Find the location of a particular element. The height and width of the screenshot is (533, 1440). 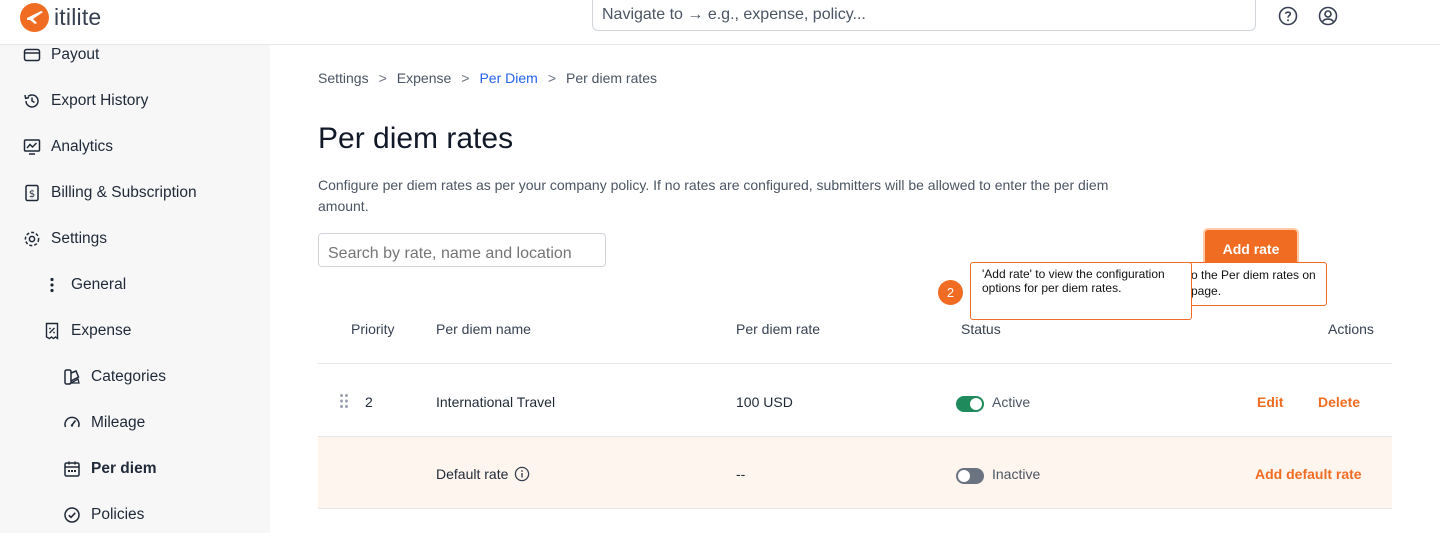

edit-button: Edit is located at coordinates (1270, 402).